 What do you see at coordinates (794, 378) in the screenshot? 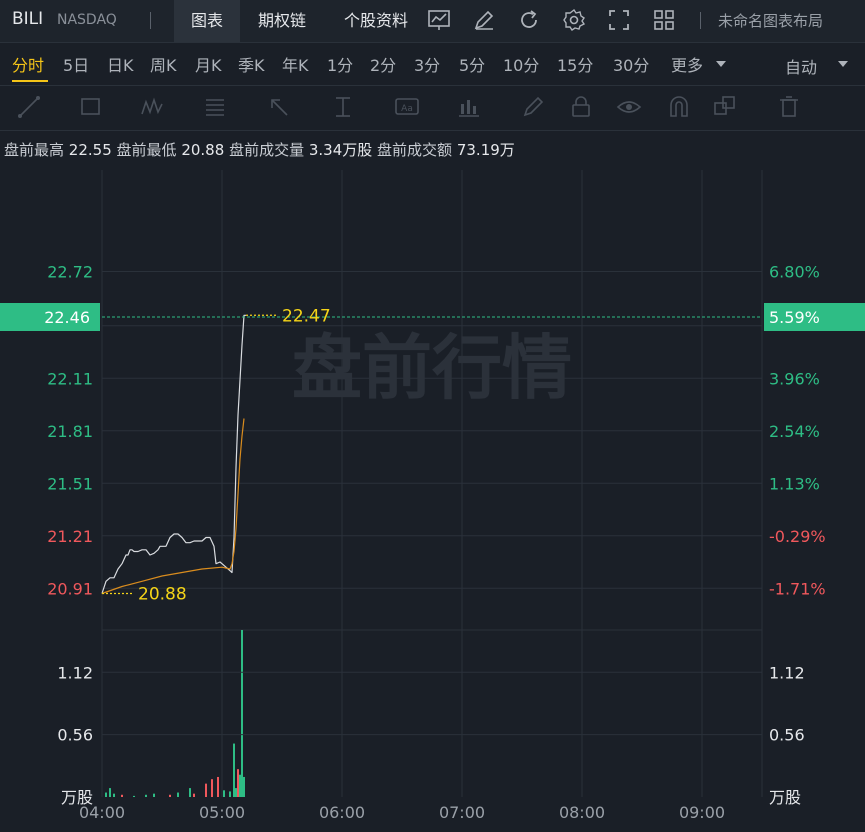
I see `percent-tick-label: 3.96%` at bounding box center [794, 378].